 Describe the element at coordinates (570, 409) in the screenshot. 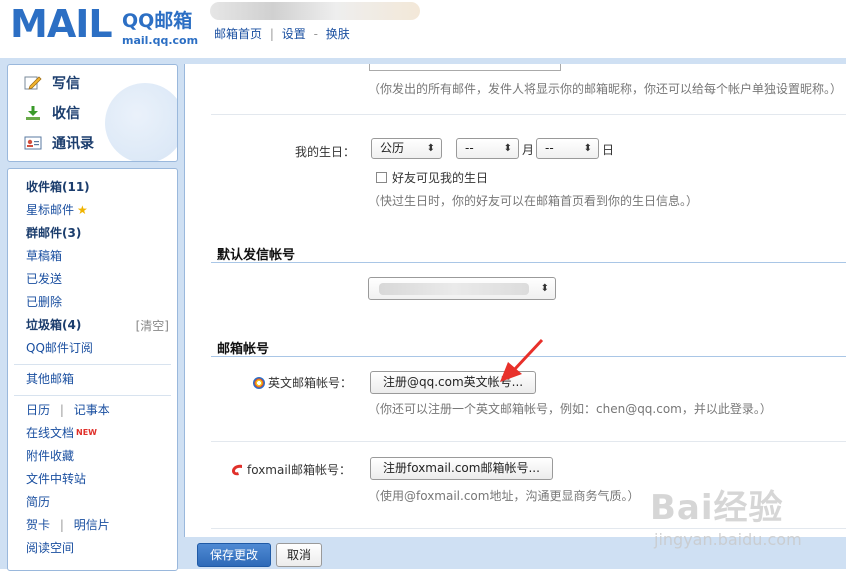

I see `english-account-hint: （你还可以注册一个英文邮箱帐号，例如：chen@qq.com，并以此登录。）` at that location.